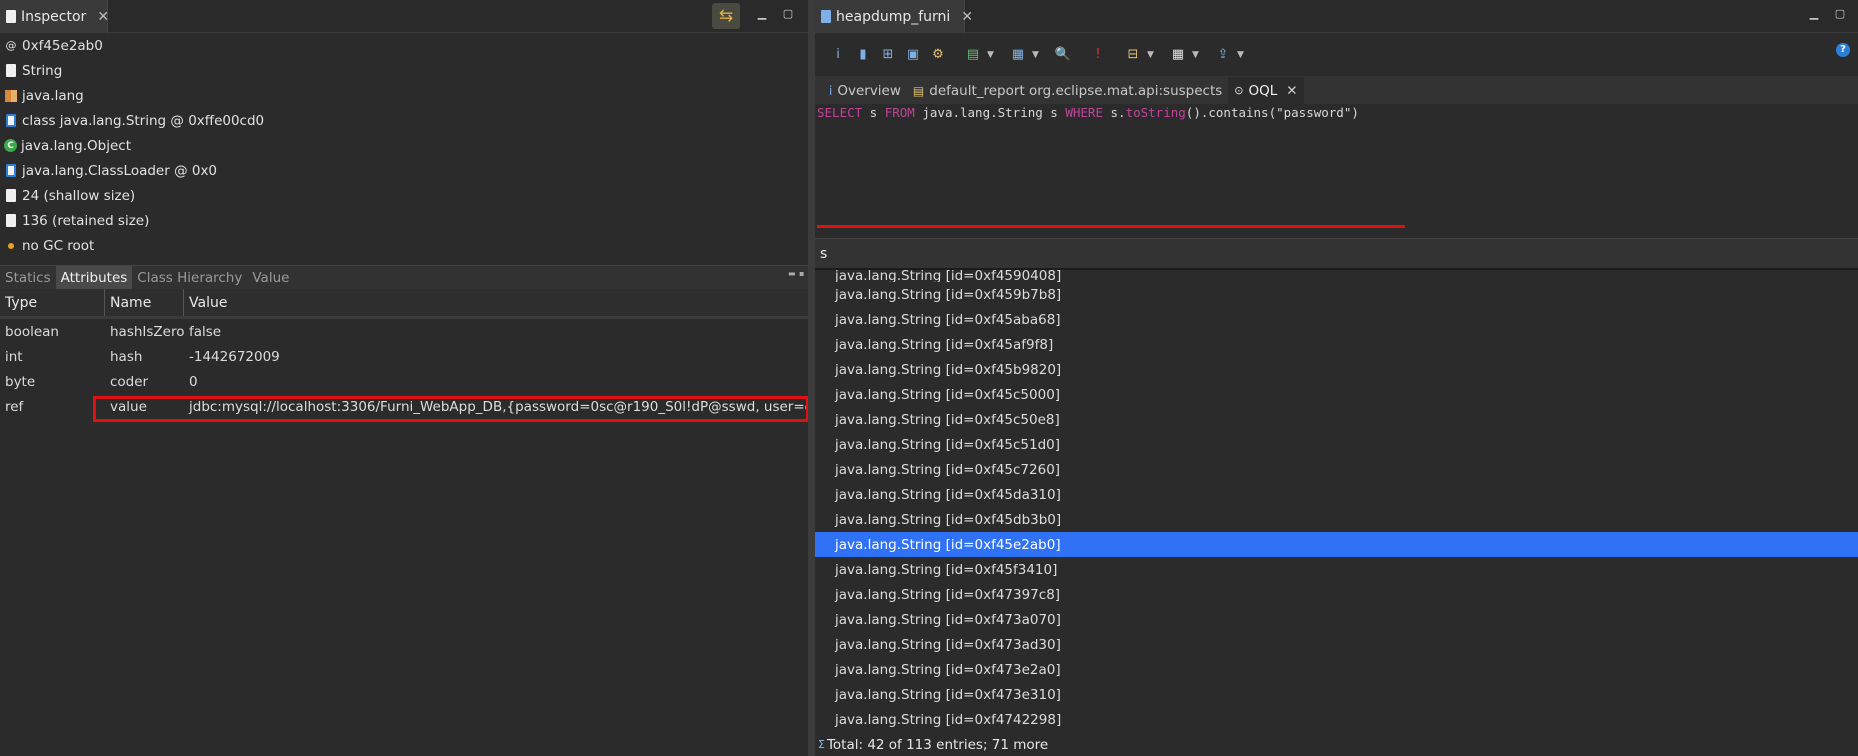 The width and height of the screenshot is (1858, 756). Describe the element at coordinates (1336, 544) in the screenshot. I see `list-item-selected: java.lang.String [id=0xf45e2ab0]` at that location.